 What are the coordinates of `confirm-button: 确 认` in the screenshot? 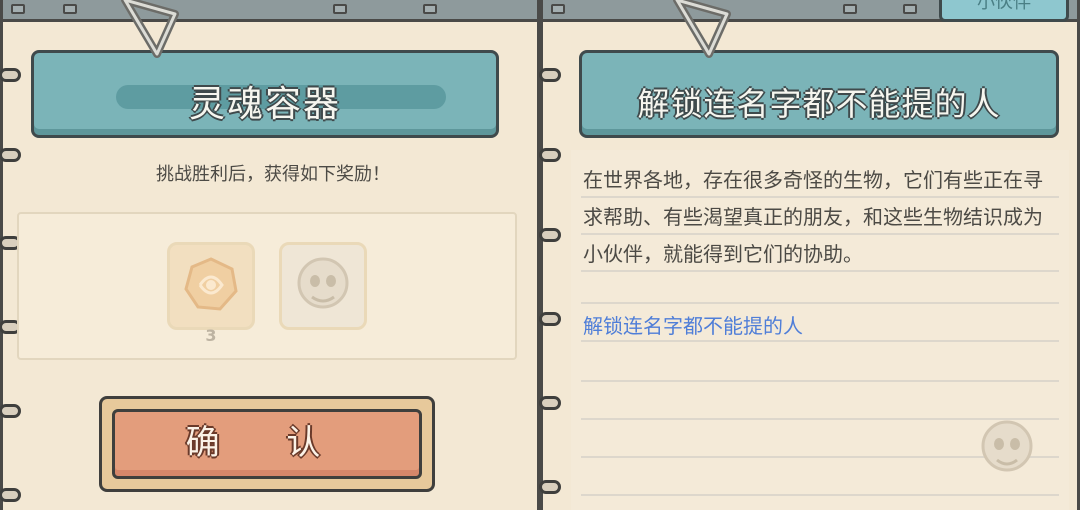 It's located at (267, 444).